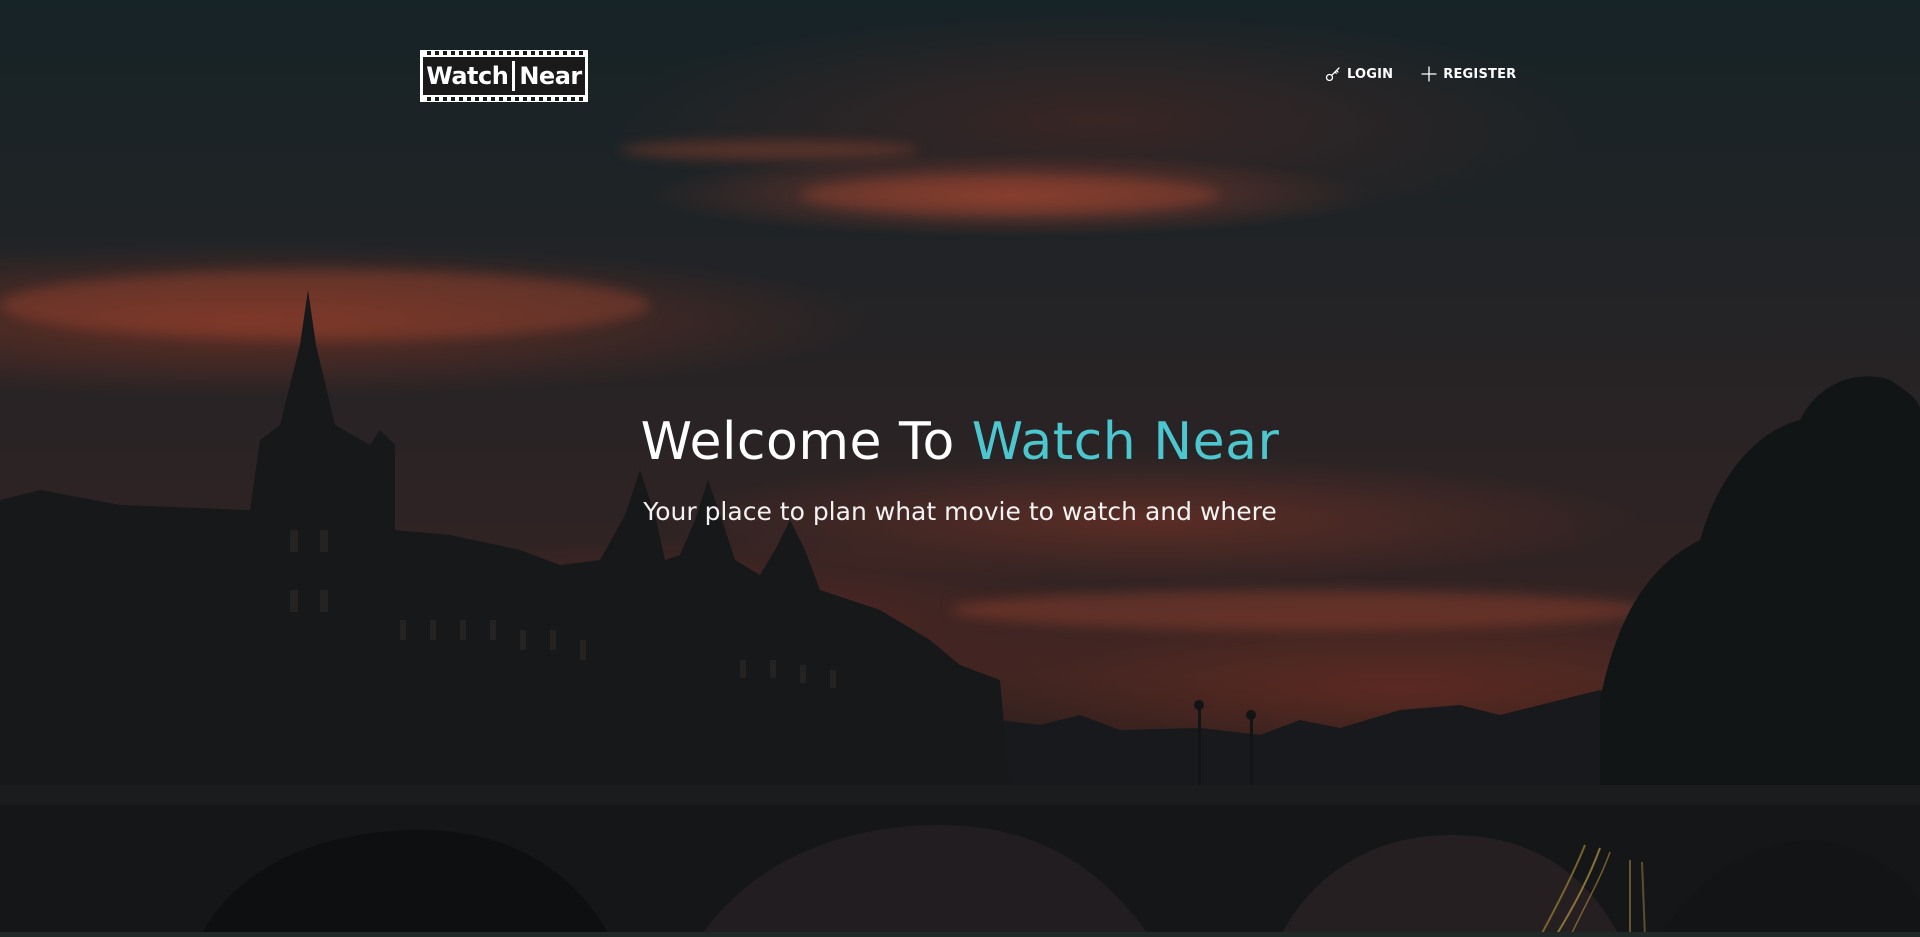  Describe the element at coordinates (467, 76) in the screenshot. I see `logo-word-watch: Watch` at that location.